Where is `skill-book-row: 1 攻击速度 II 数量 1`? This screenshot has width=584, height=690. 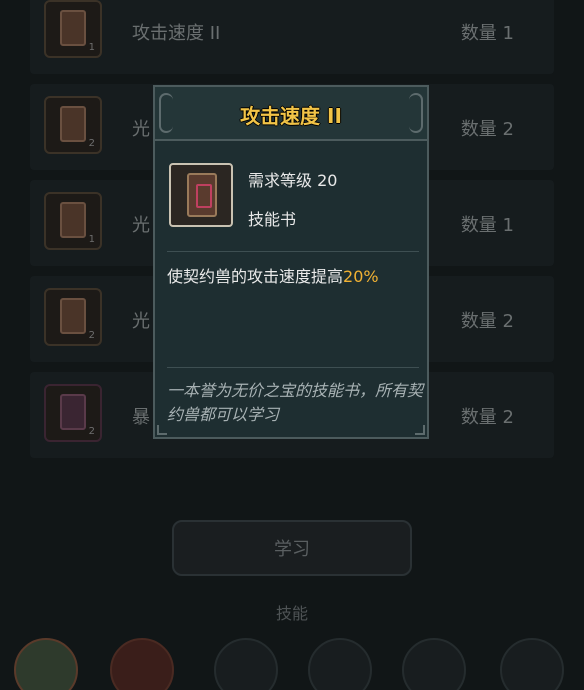 skill-book-row: 1 攻击速度 II 数量 1 is located at coordinates (292, 37).